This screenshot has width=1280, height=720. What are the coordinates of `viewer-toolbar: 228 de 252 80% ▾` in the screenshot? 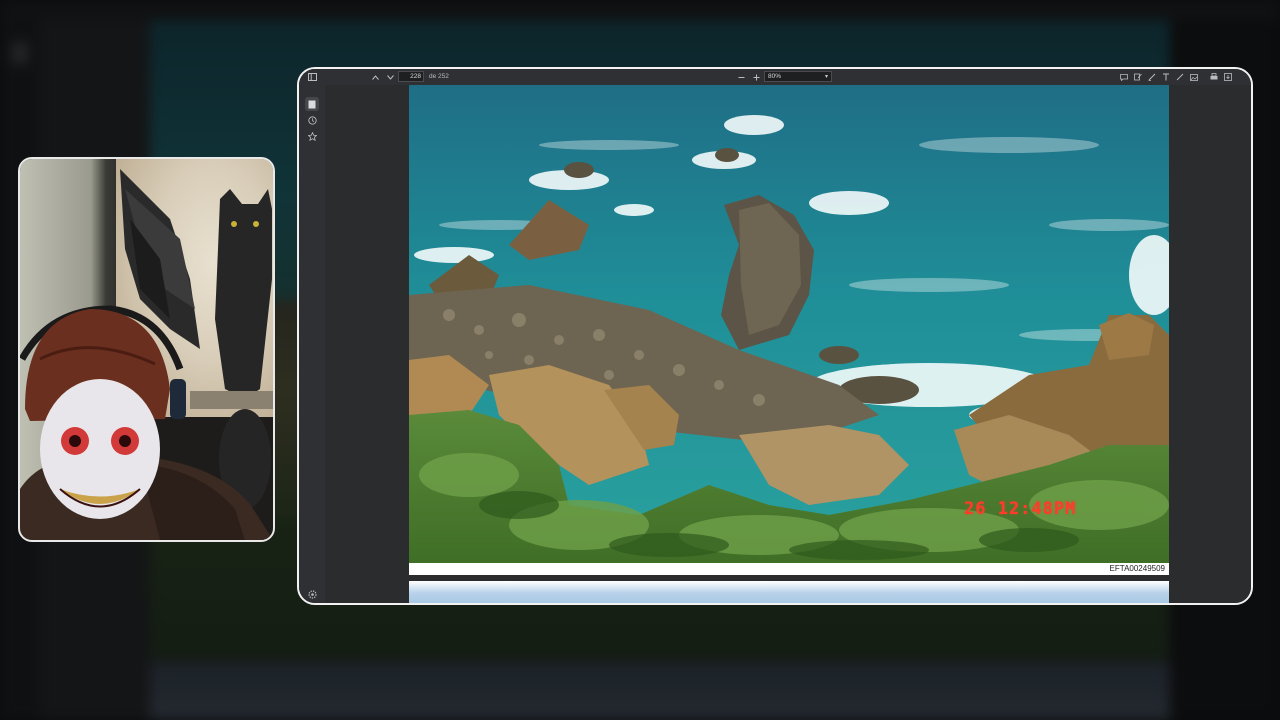 It's located at (775, 77).